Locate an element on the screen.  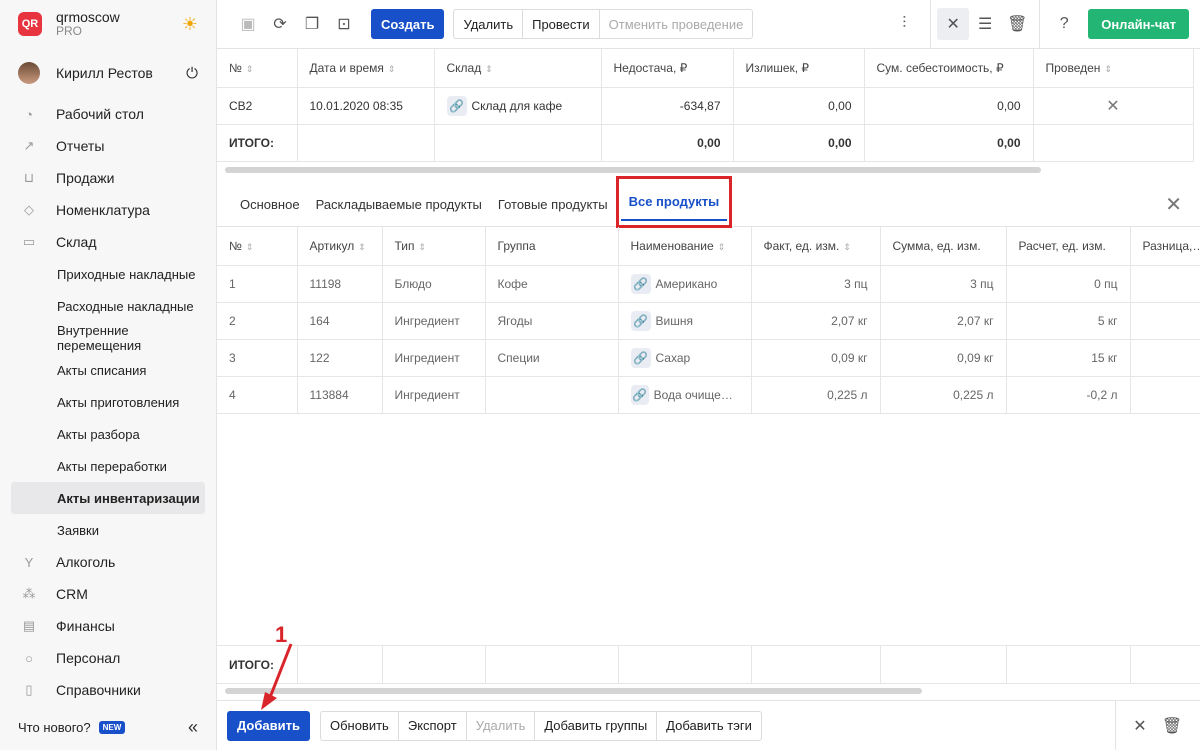
col-n: № ⇕ is located at coordinates (257, 246).